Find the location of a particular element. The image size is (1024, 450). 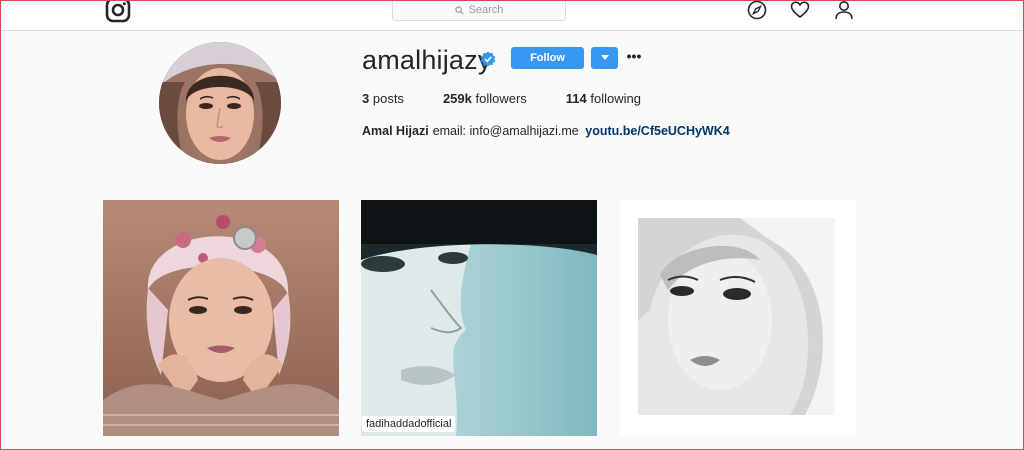

caret-down-icon is located at coordinates (604, 57).